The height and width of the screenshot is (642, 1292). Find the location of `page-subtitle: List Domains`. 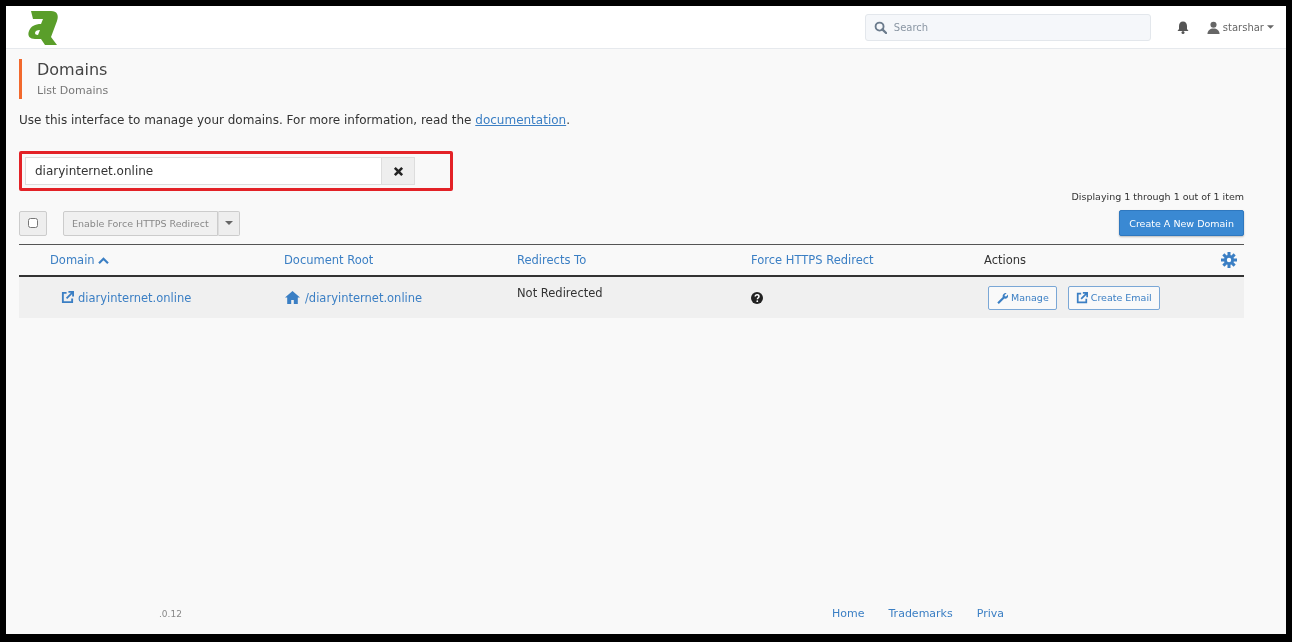

page-subtitle: List Domains is located at coordinates (73, 90).